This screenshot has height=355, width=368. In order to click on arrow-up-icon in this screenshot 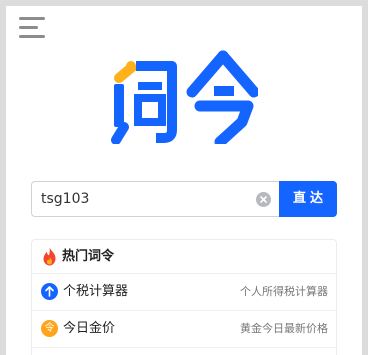, I will do `click(49, 291)`.